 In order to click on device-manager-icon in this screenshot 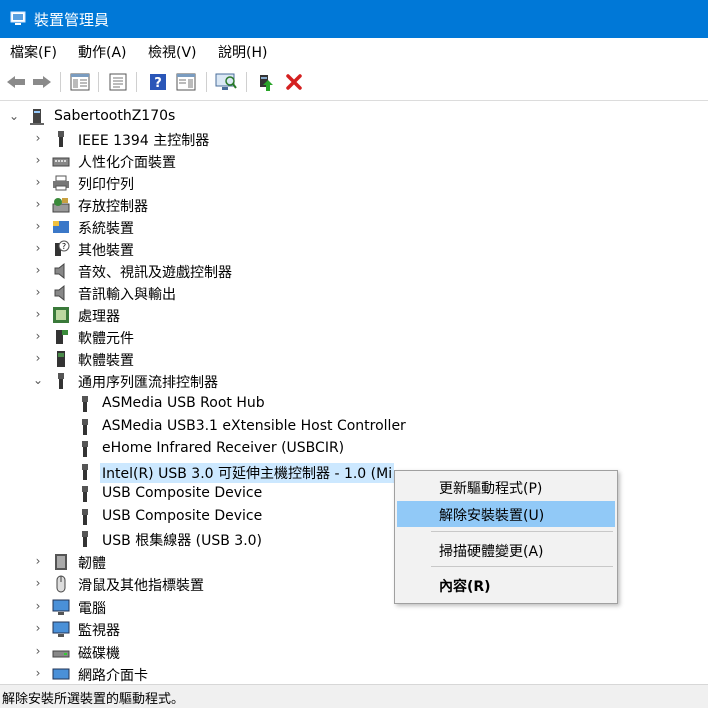, I will do `click(18, 18)`.